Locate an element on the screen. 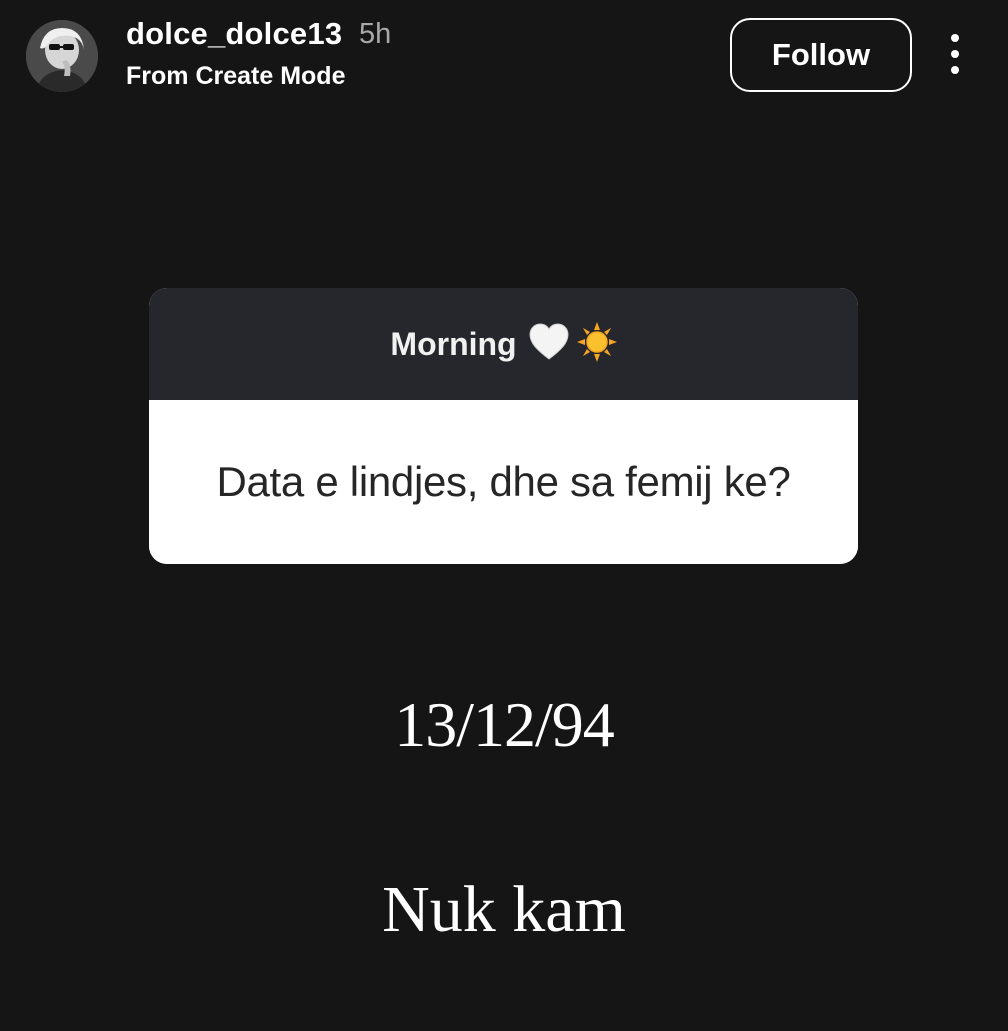 The image size is (1008, 1031). question-sticker-body: Data e lindjes, dhe sa femij ke? is located at coordinates (503, 482).